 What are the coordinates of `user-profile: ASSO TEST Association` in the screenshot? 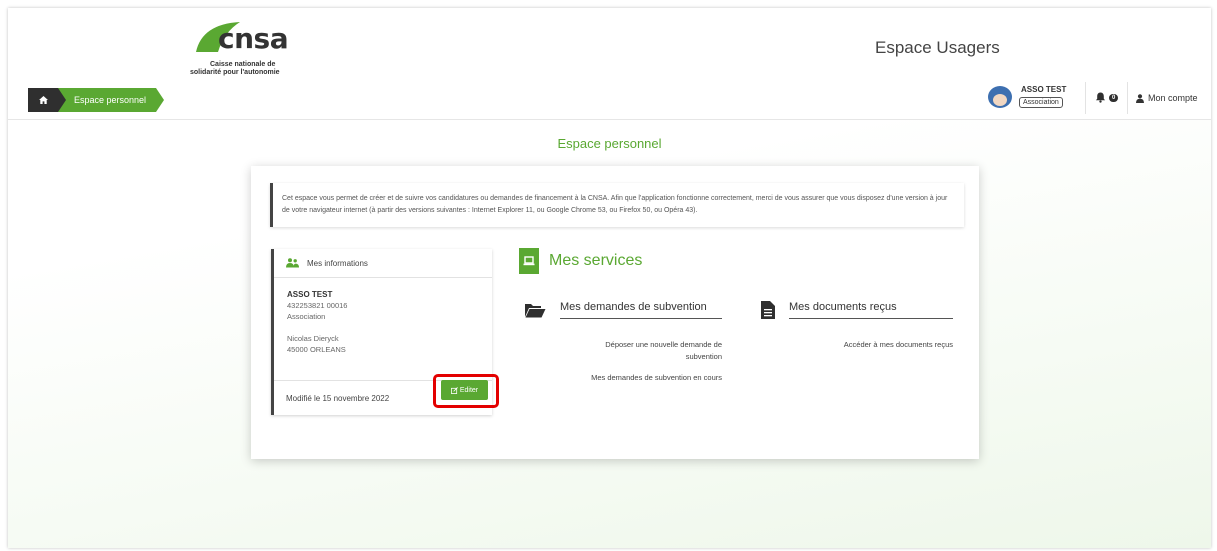 It's located at (1036, 98).